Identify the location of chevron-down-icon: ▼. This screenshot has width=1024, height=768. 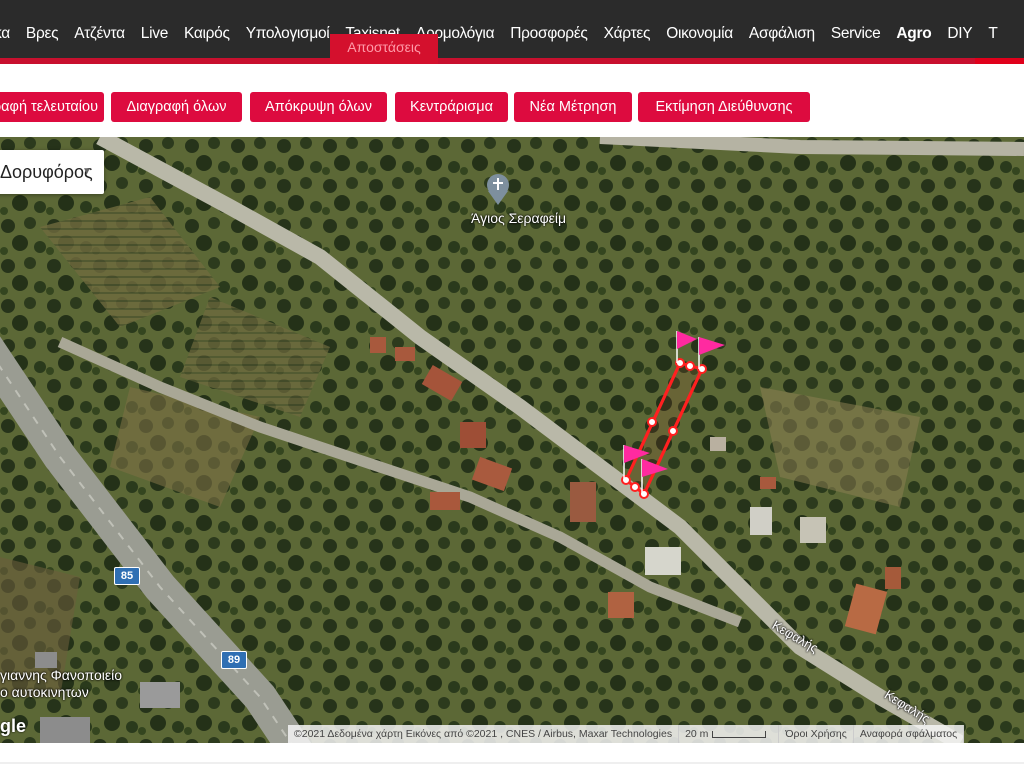
(87, 171).